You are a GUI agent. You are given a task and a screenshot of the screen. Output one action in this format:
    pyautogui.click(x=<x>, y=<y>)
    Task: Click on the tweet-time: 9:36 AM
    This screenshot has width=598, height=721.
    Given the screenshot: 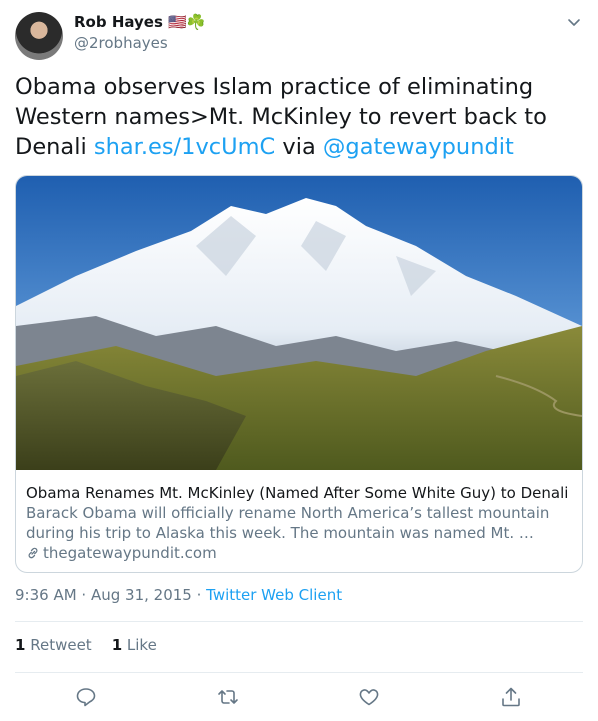 What is the action you would take?
    pyautogui.click(x=46, y=595)
    